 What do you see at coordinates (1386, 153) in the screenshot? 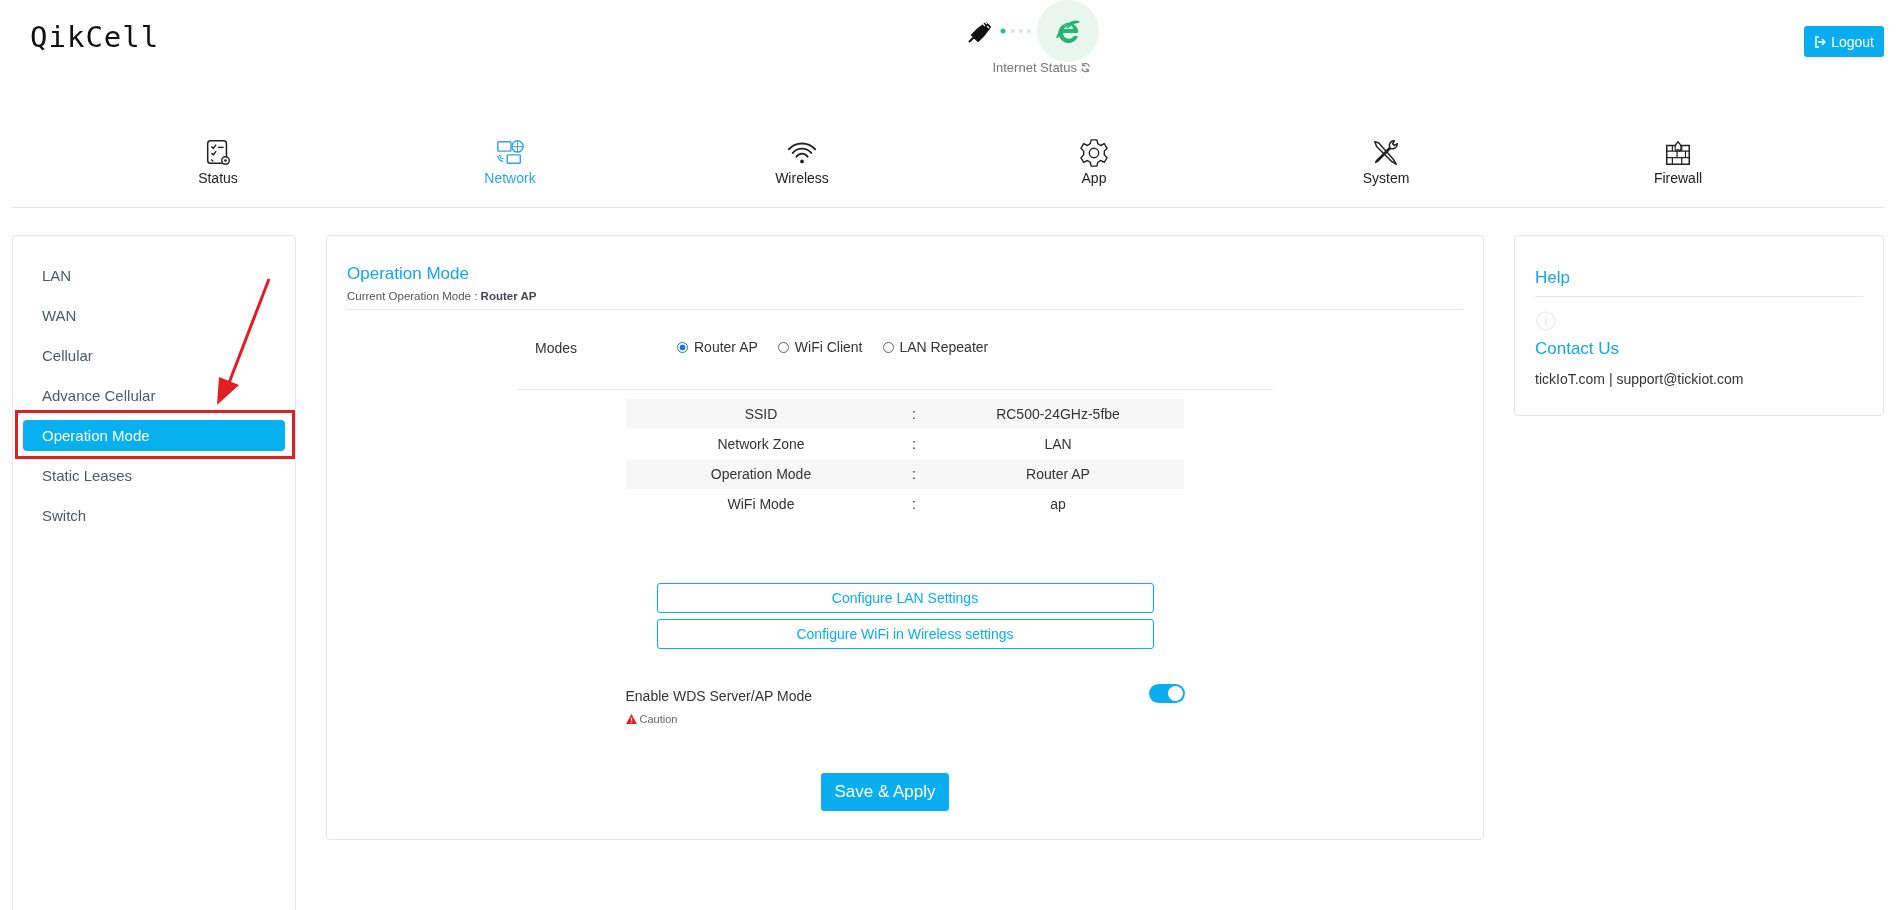
I see `tools-icon` at bounding box center [1386, 153].